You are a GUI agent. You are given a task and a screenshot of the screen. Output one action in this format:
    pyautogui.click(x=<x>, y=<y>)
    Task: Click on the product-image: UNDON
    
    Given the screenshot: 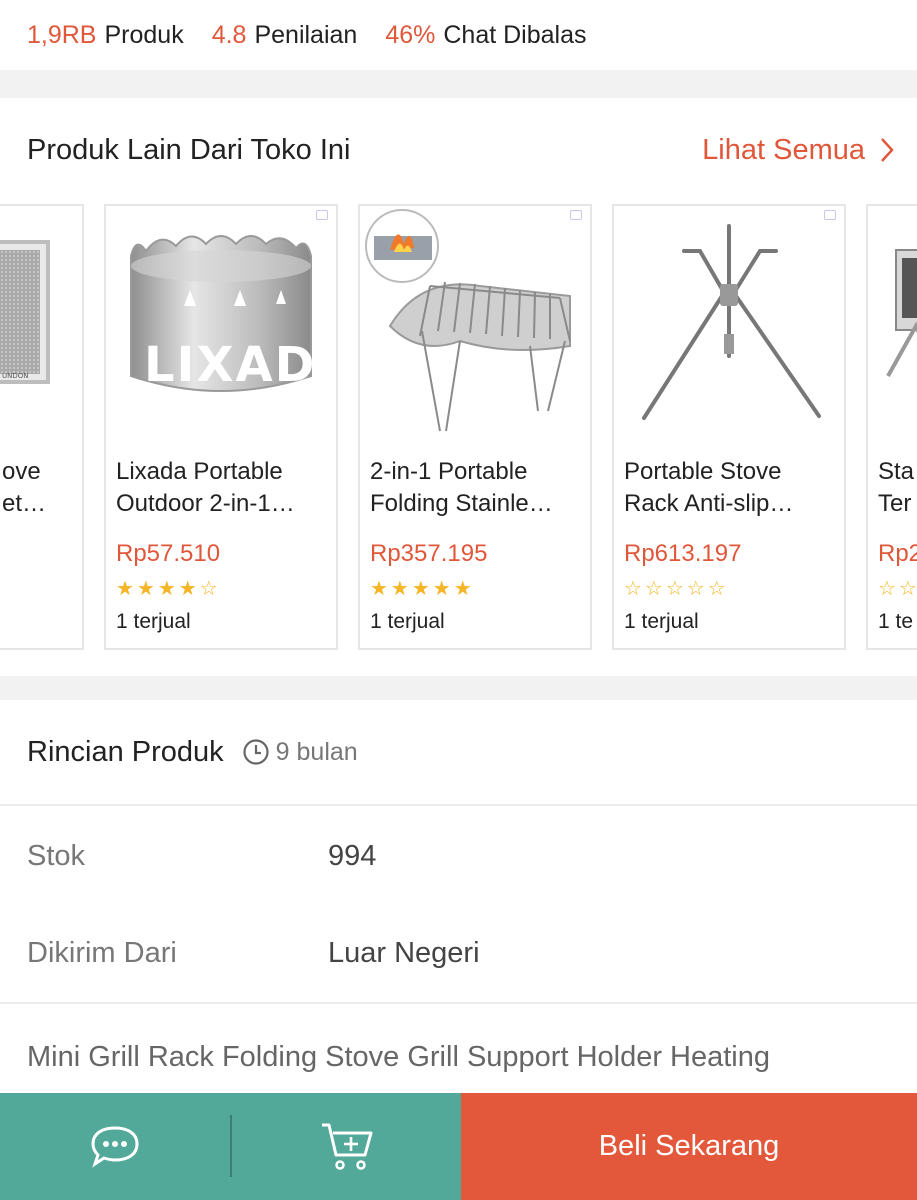 What is the action you would take?
    pyautogui.click(x=25, y=312)
    